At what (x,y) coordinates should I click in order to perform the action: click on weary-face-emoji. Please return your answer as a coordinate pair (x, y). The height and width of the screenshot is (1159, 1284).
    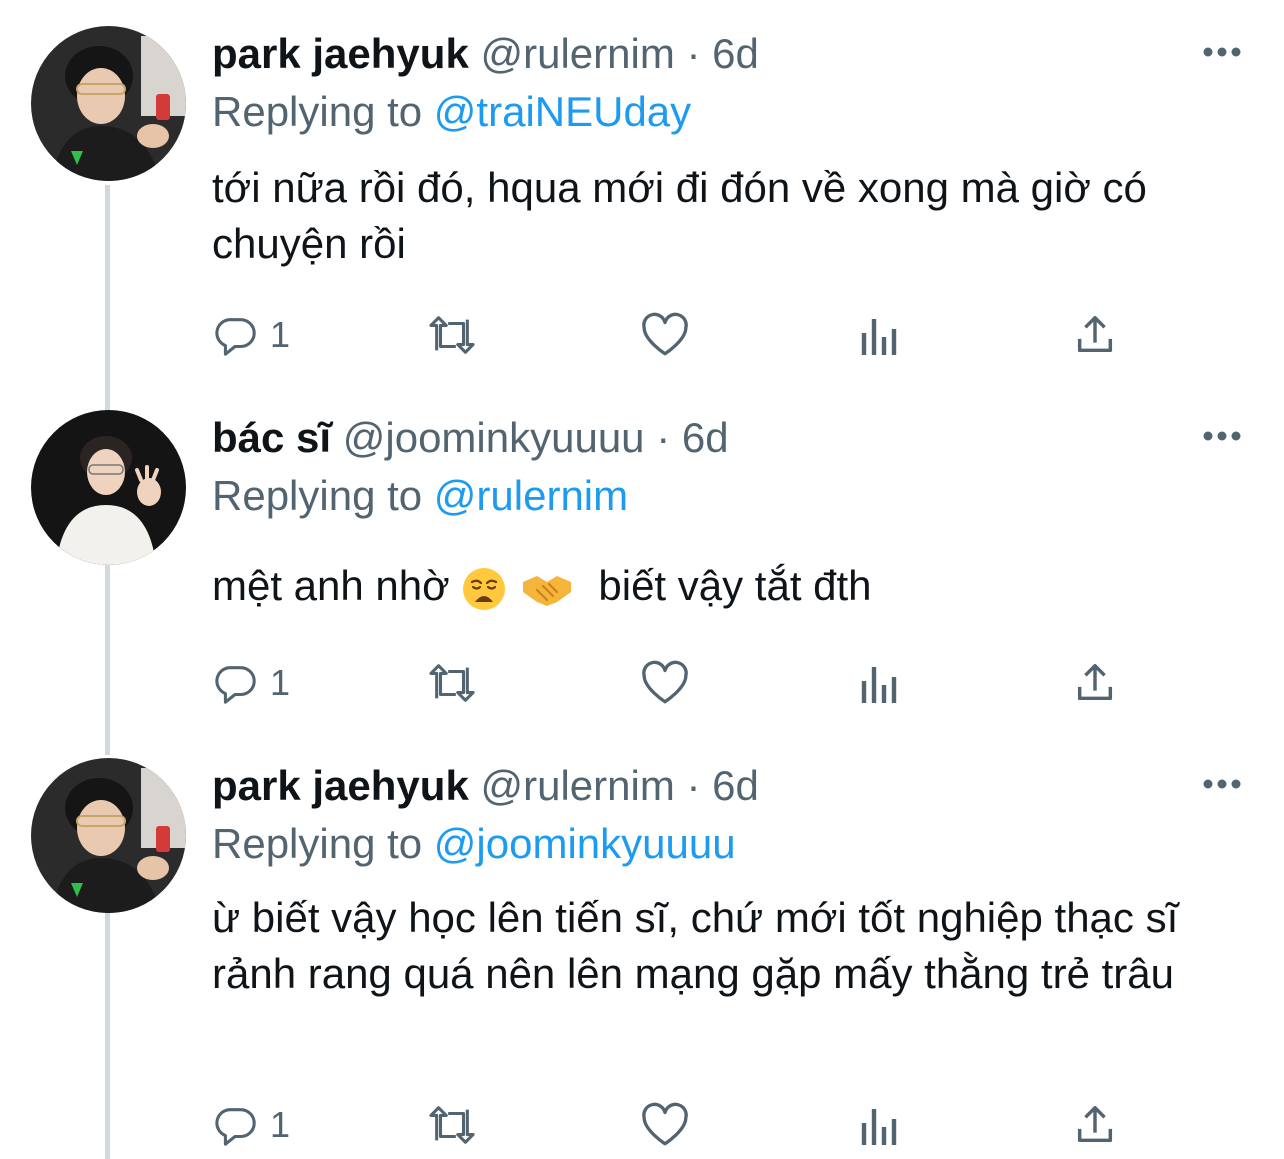
    Looking at the image, I should click on (484, 588).